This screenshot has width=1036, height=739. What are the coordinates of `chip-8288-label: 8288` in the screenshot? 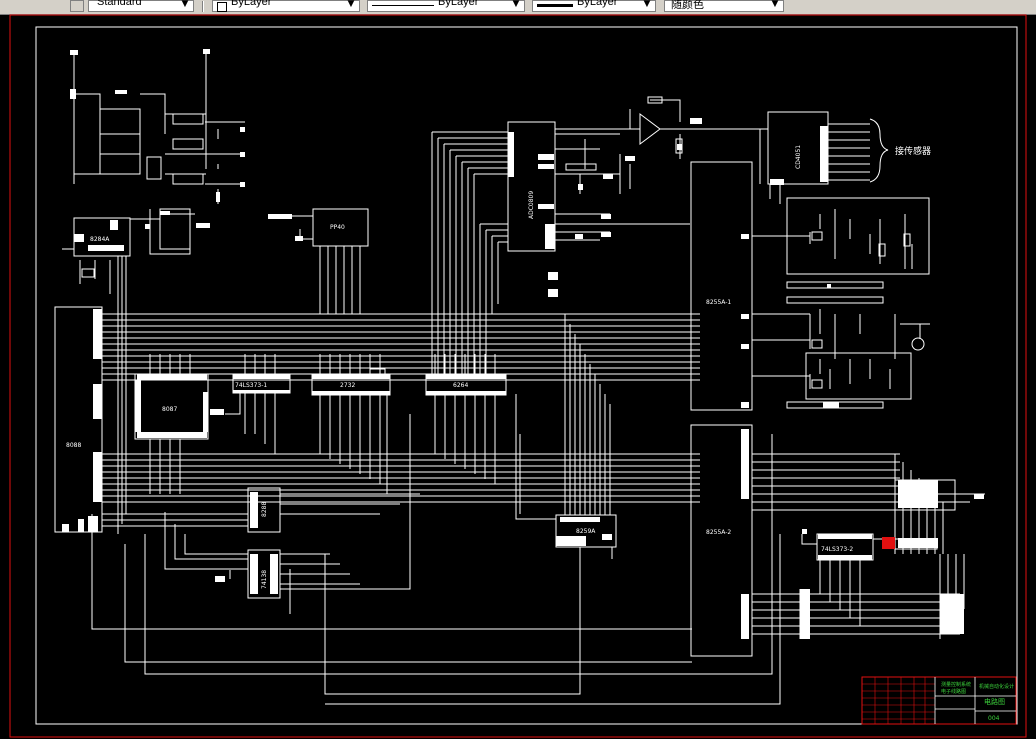 It's located at (264, 509).